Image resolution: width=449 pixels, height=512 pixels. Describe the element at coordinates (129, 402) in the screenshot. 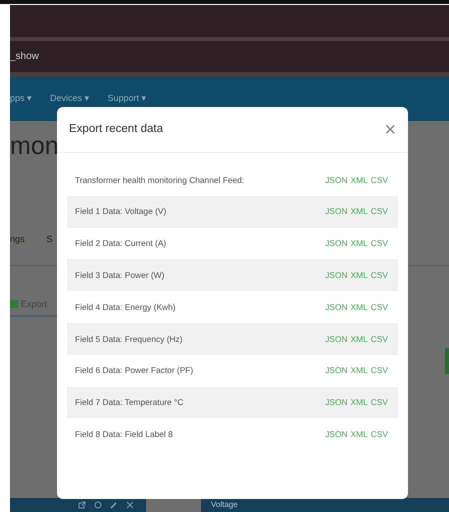

I see `export-row-label: Field 7 Data: Temperature °C` at that location.